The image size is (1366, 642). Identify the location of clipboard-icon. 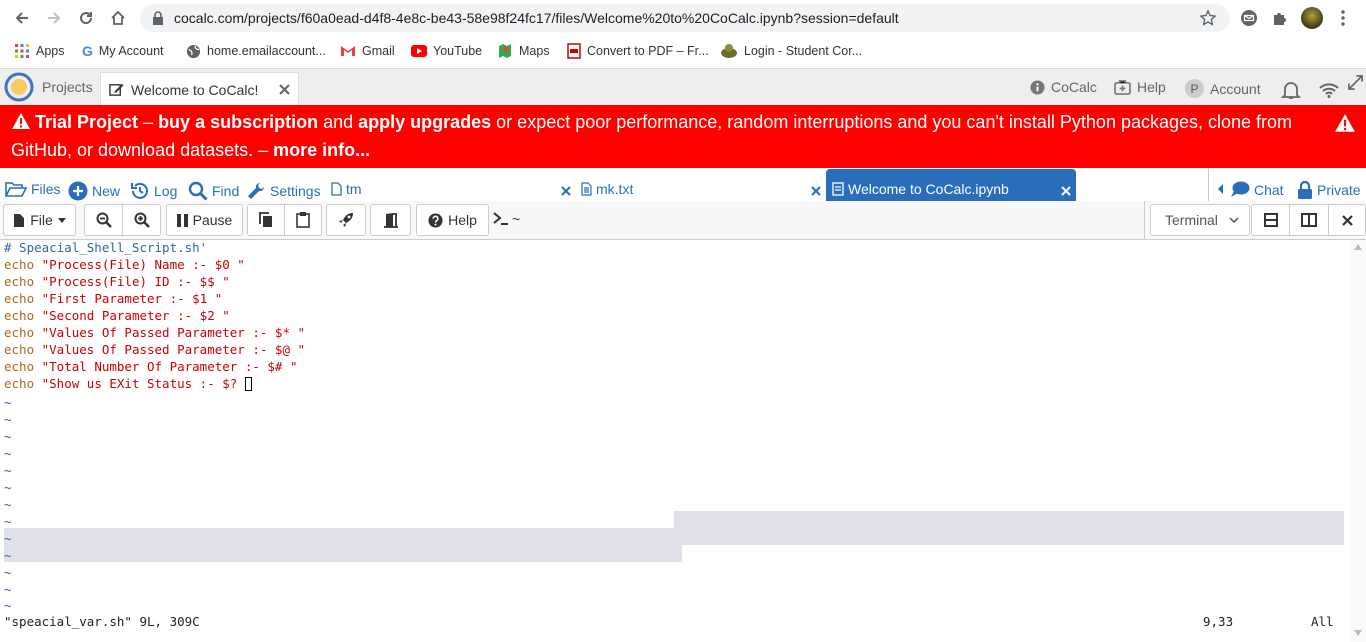
(303, 220).